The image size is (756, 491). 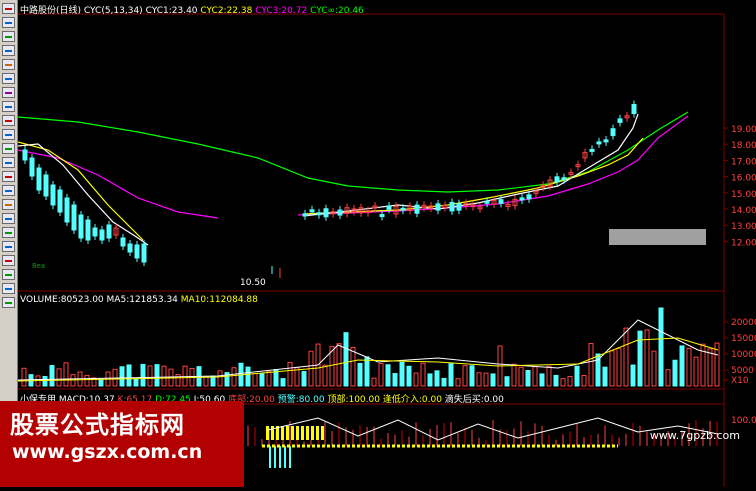 What do you see at coordinates (743, 323) in the screenshot?
I see `volume-tick-label: 20000` at bounding box center [743, 323].